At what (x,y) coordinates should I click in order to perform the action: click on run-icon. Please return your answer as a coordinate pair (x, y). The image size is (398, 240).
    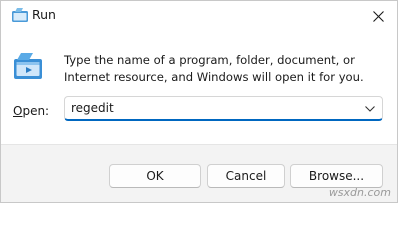
    Looking at the image, I should click on (28, 67).